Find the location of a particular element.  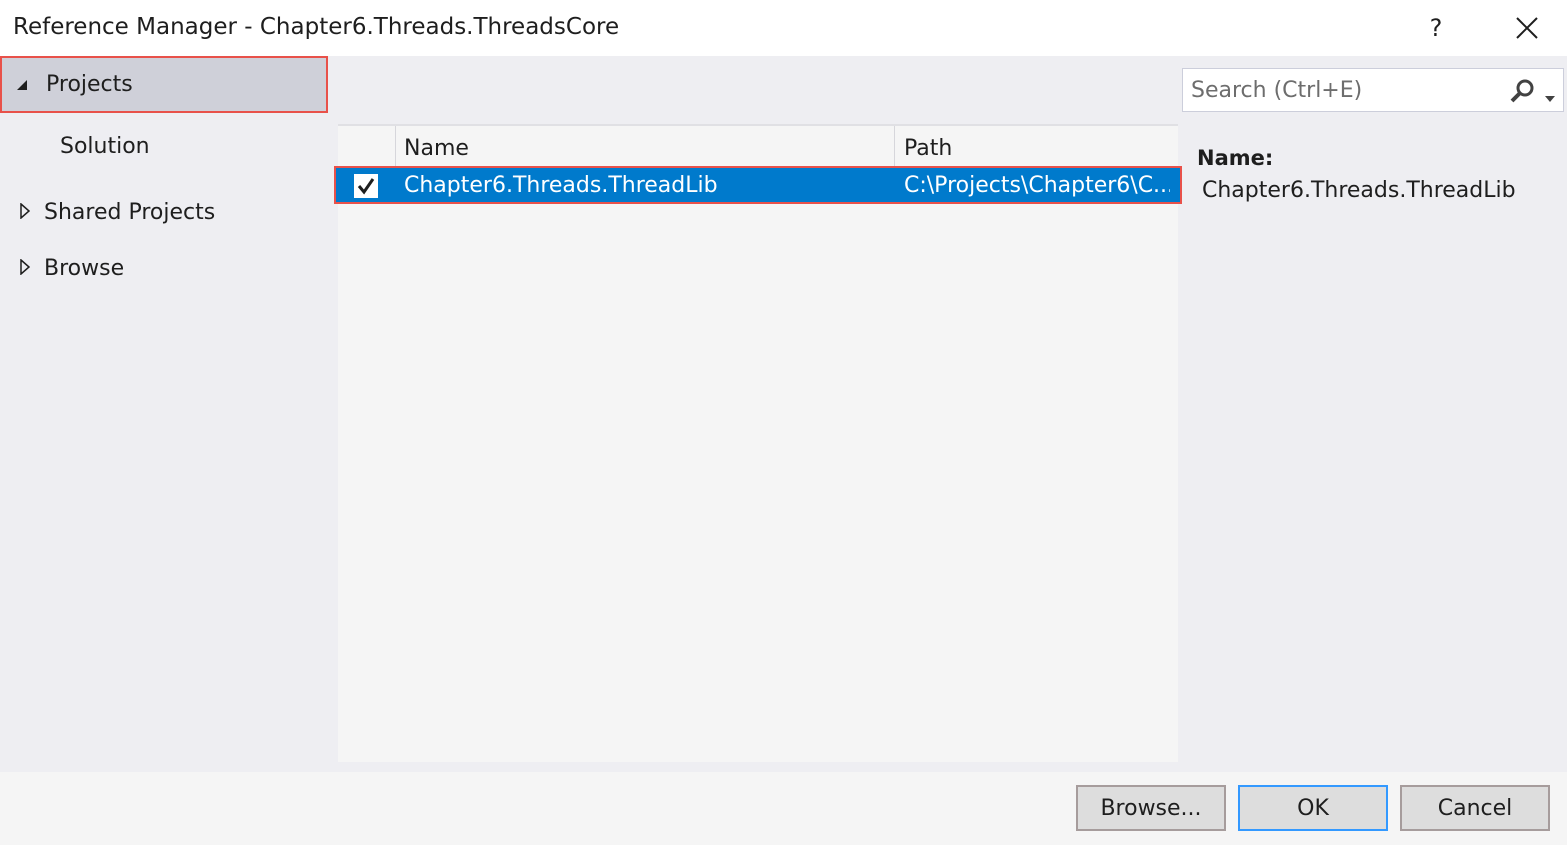

checkmark-icon is located at coordinates (366, 186).